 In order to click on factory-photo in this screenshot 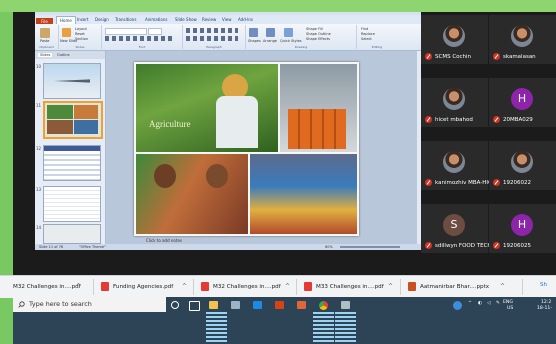, I will do `click(318, 108)`.